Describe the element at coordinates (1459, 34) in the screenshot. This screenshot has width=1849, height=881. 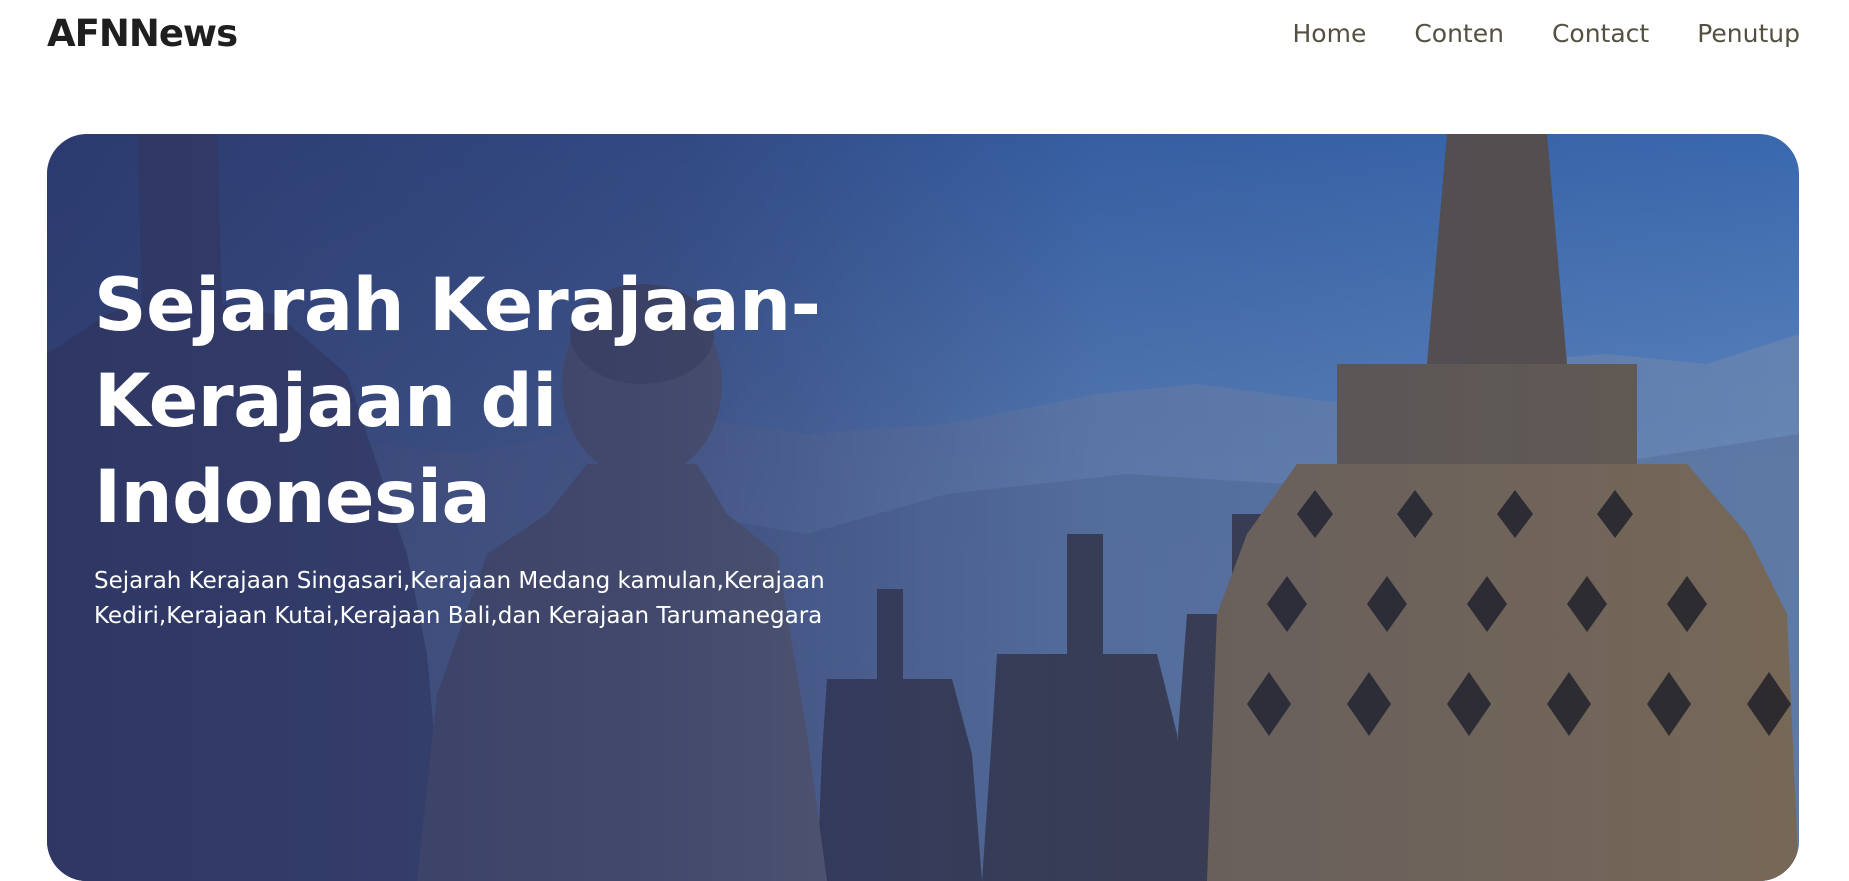
I see `nav-link-conten: Conten` at that location.